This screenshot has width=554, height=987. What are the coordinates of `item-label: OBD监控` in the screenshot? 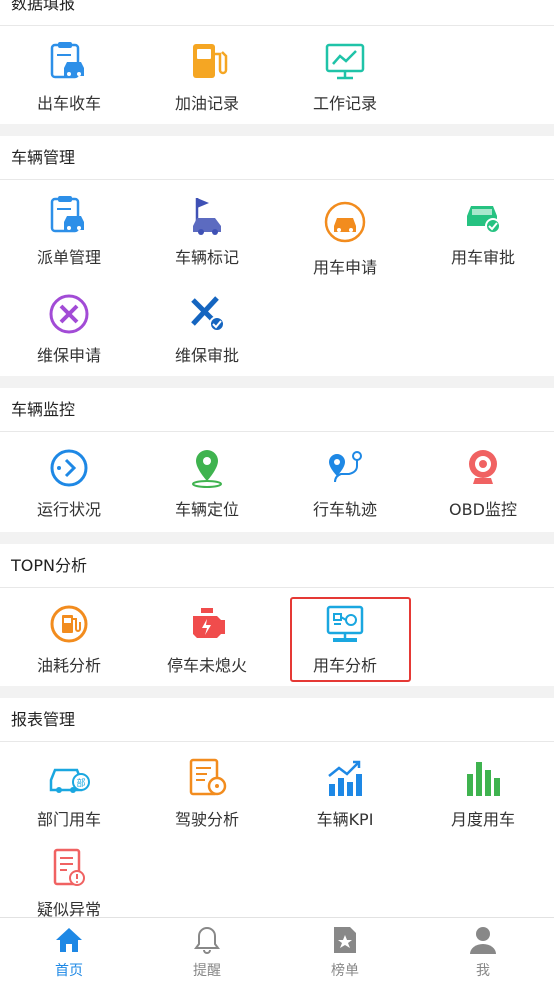 It's located at (483, 509).